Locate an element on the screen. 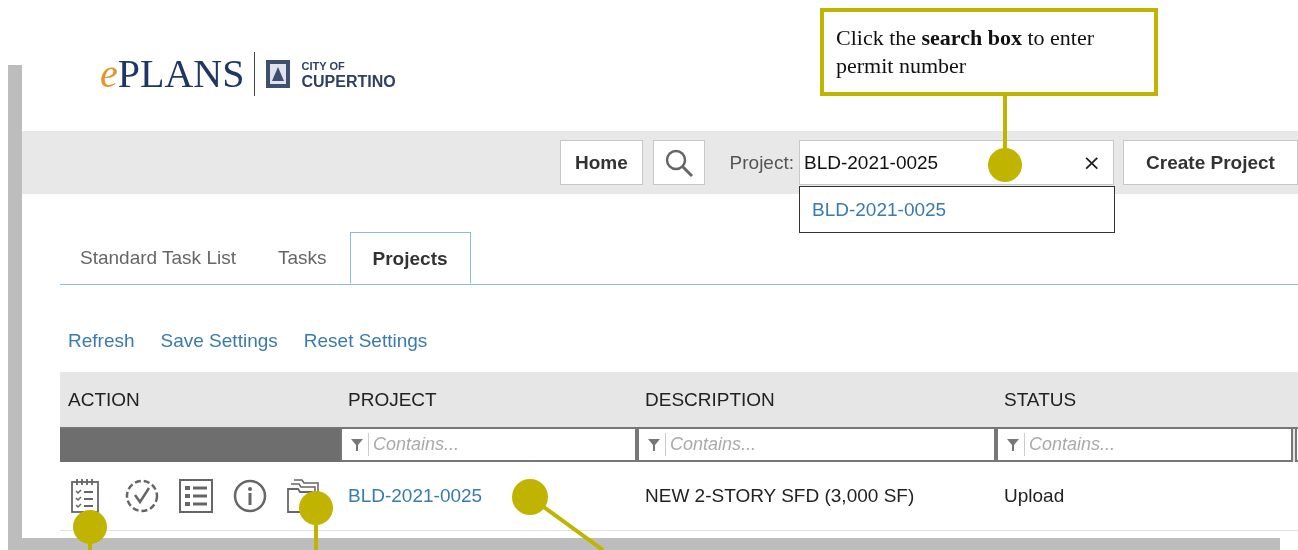 The image size is (1298, 550). callout-box: Click the search box to enter permit number is located at coordinates (989, 52).